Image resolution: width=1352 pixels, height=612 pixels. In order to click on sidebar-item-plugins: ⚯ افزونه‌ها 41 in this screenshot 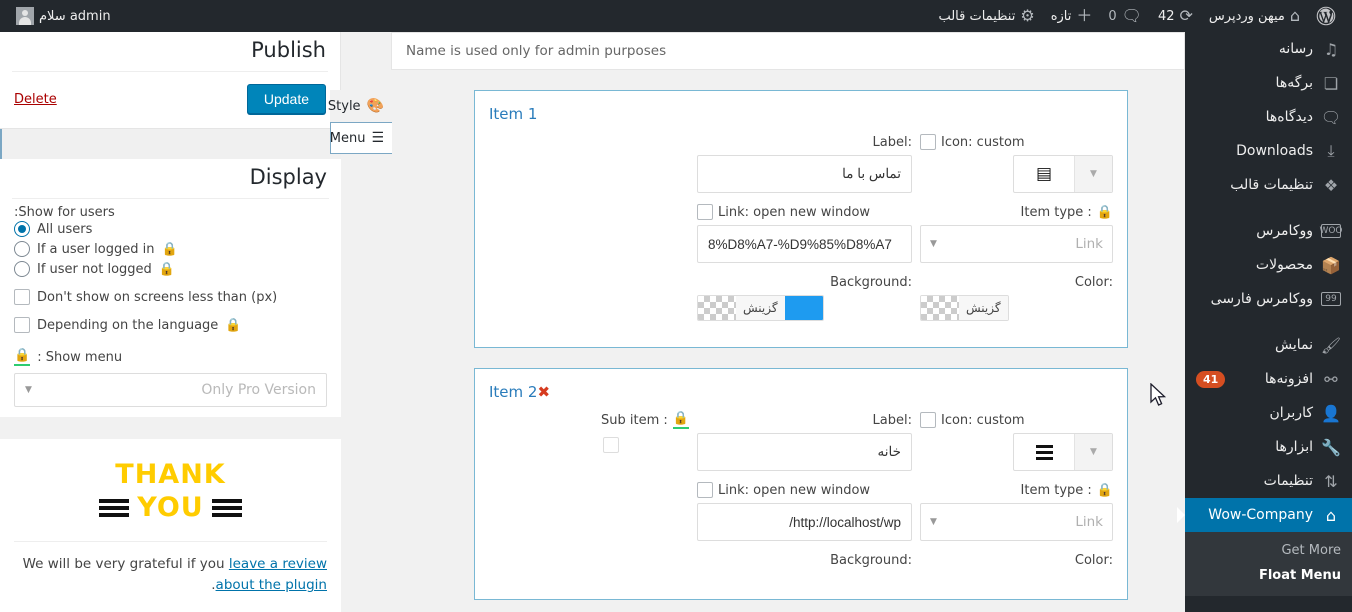, I will do `click(1268, 379)`.